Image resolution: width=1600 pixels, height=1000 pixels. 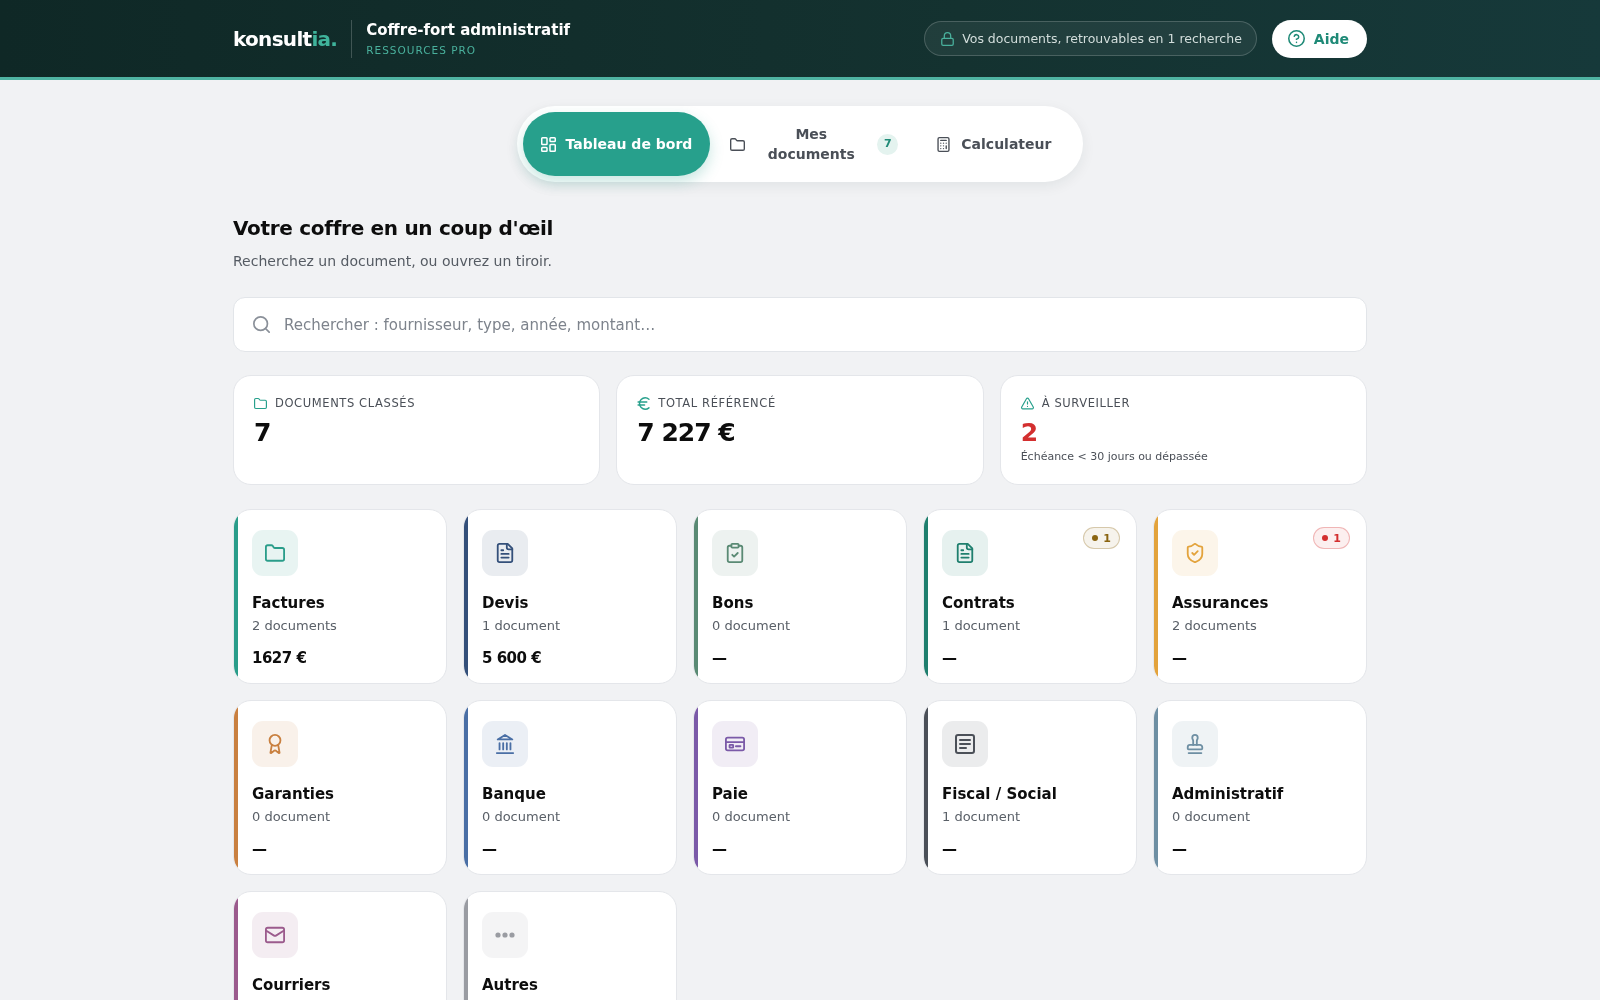 What do you see at coordinates (570, 787) in the screenshot?
I see `category-card: Banque 0 document —` at bounding box center [570, 787].